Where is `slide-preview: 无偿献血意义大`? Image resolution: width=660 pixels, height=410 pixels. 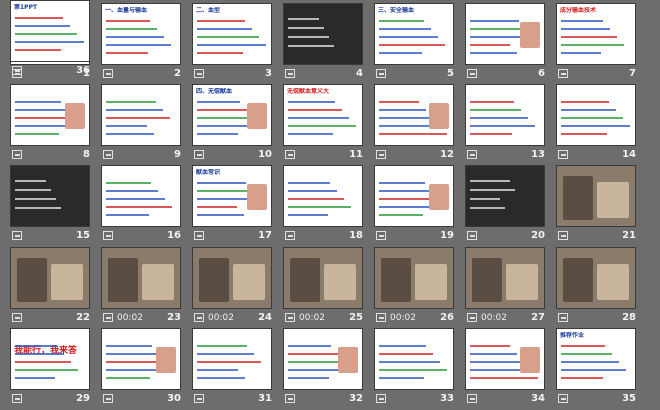 slide-preview: 无偿献血意义大 is located at coordinates (323, 115).